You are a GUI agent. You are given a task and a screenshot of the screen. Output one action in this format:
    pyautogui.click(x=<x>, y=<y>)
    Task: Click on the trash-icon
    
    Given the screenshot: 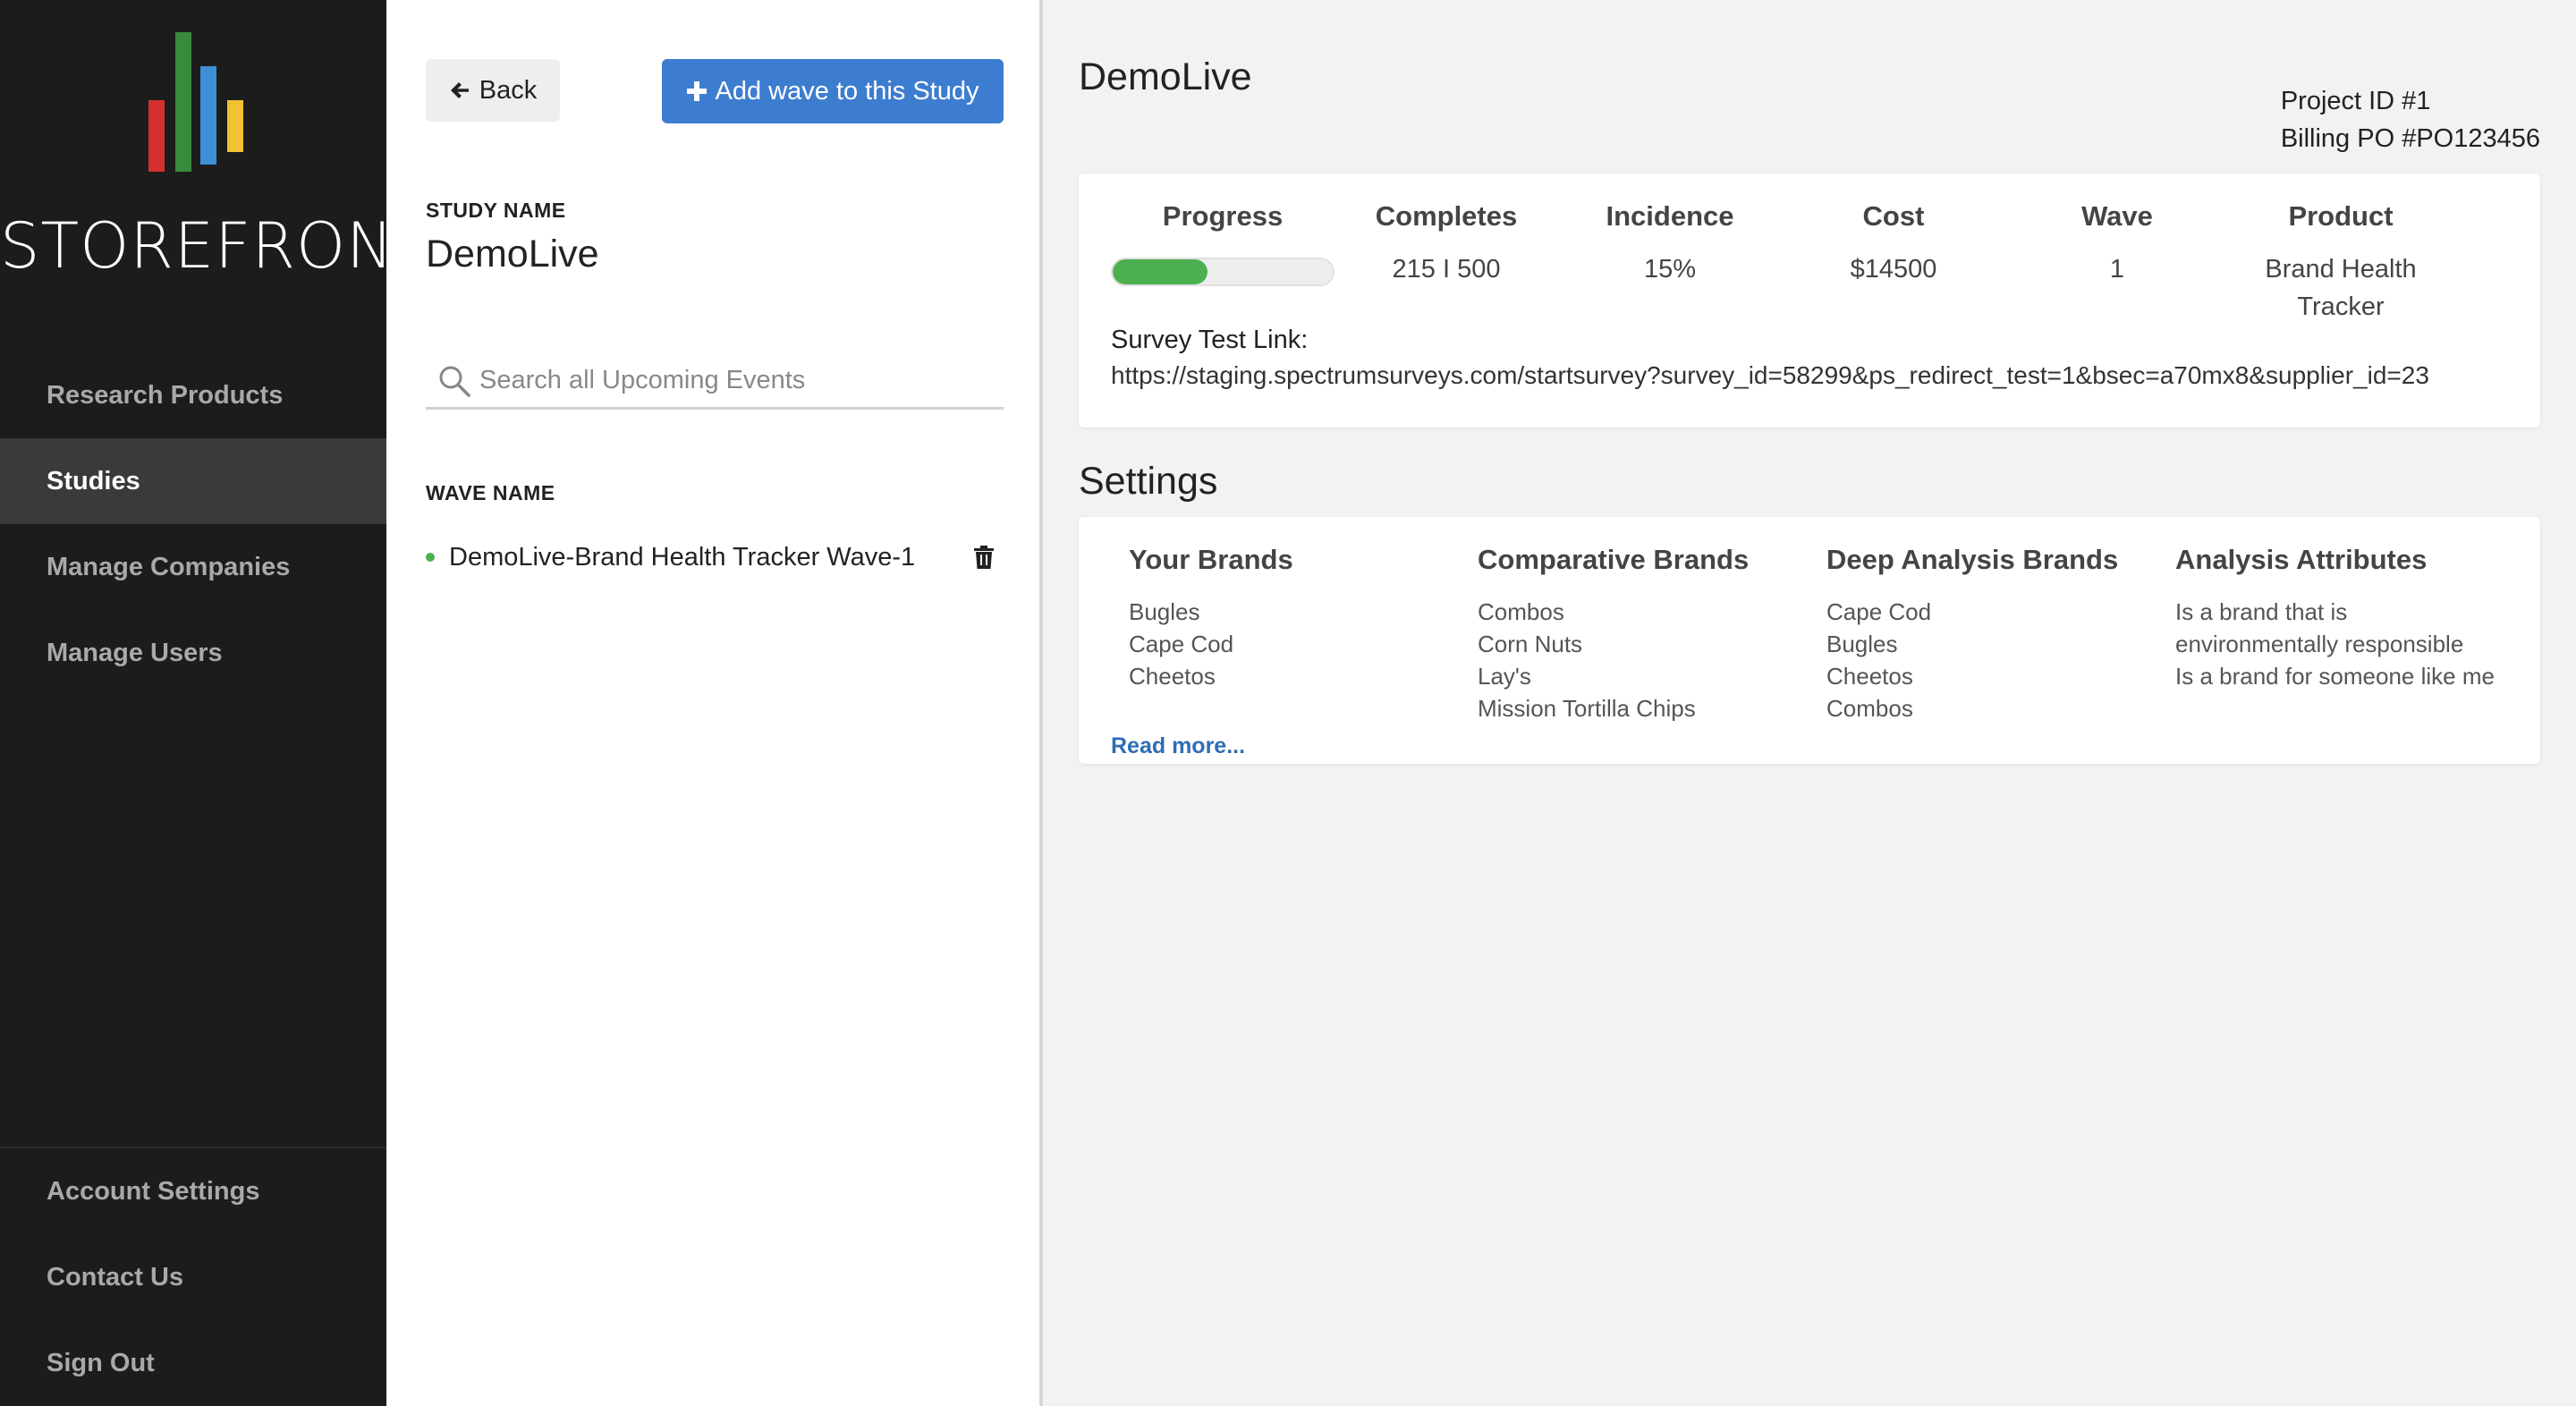 What is the action you would take?
    pyautogui.click(x=984, y=558)
    